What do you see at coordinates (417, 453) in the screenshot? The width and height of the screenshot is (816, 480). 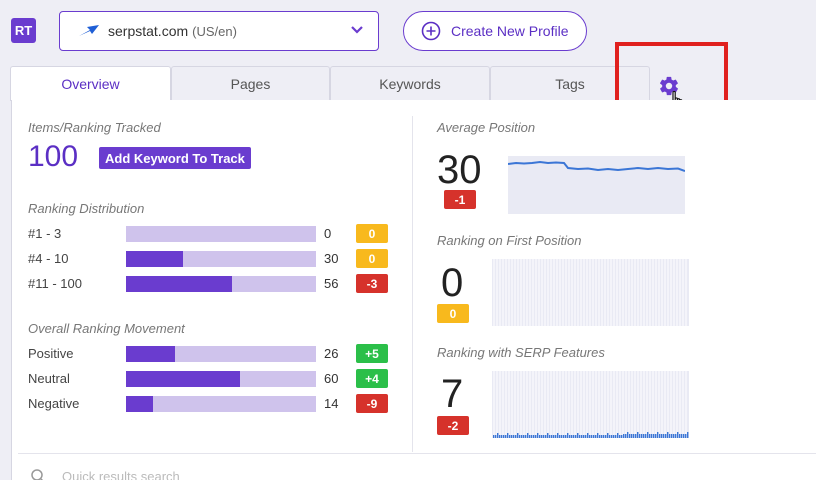 I see `horizontal-divider` at bounding box center [417, 453].